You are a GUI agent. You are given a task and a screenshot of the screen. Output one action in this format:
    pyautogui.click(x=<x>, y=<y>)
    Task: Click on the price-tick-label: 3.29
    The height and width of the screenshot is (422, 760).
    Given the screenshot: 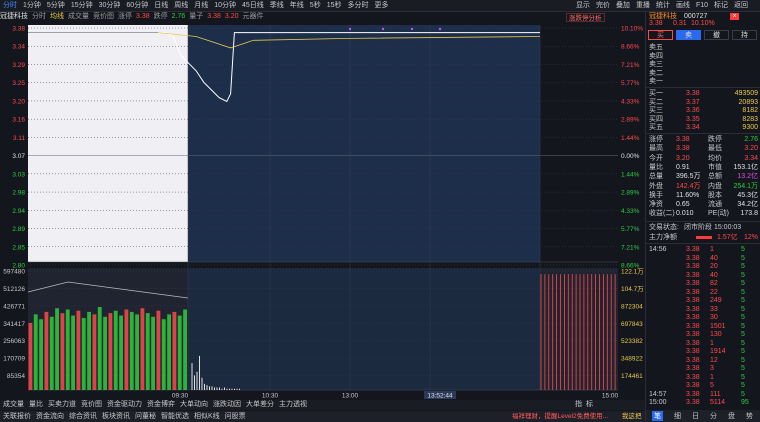 What is the action you would take?
    pyautogui.click(x=18, y=65)
    